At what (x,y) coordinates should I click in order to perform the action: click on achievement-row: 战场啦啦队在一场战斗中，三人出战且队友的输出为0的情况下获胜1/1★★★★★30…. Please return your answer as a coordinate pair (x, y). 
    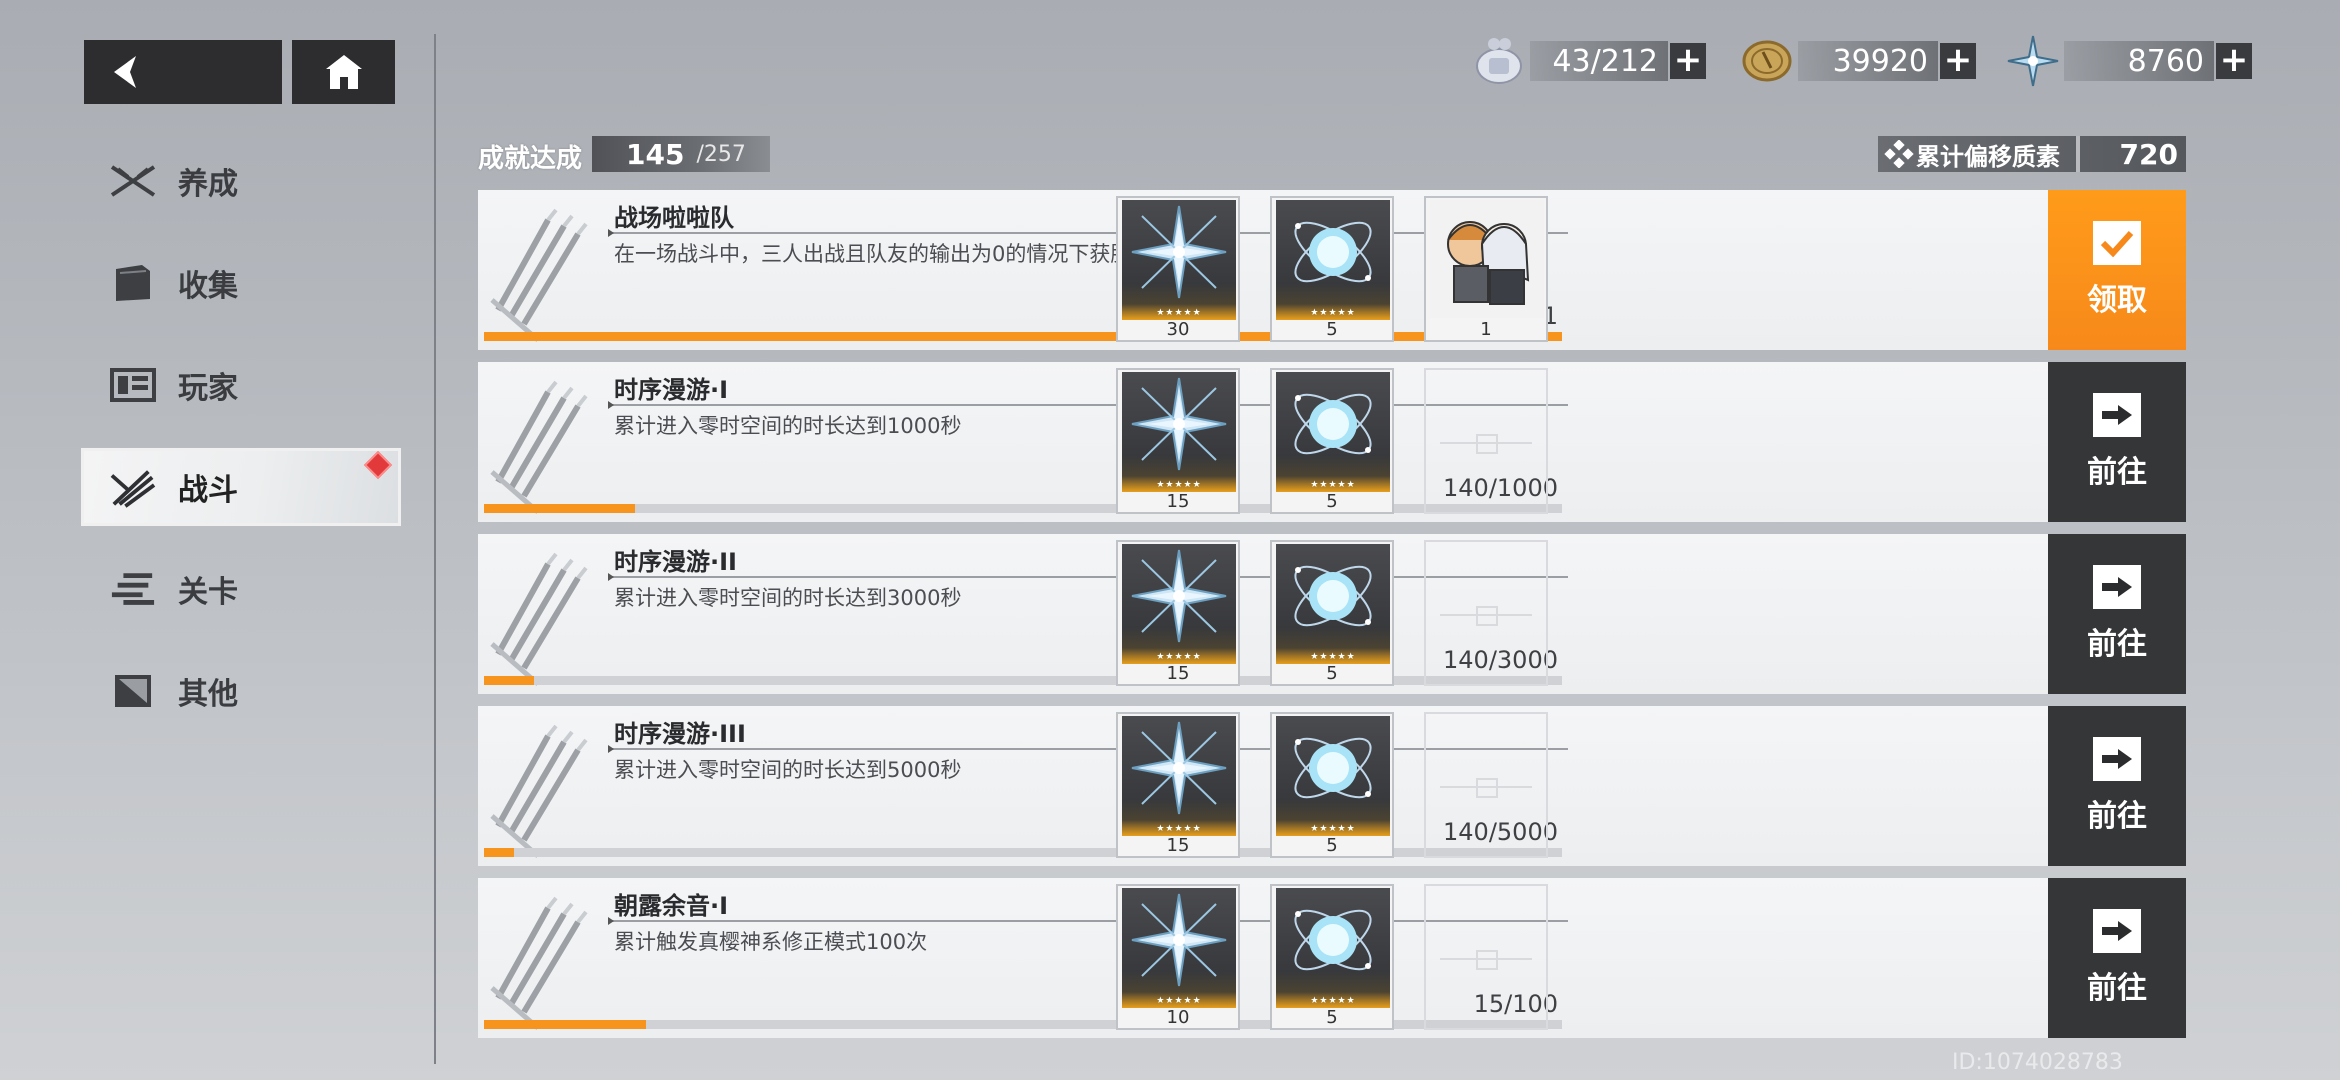
    Looking at the image, I should click on (1332, 270).